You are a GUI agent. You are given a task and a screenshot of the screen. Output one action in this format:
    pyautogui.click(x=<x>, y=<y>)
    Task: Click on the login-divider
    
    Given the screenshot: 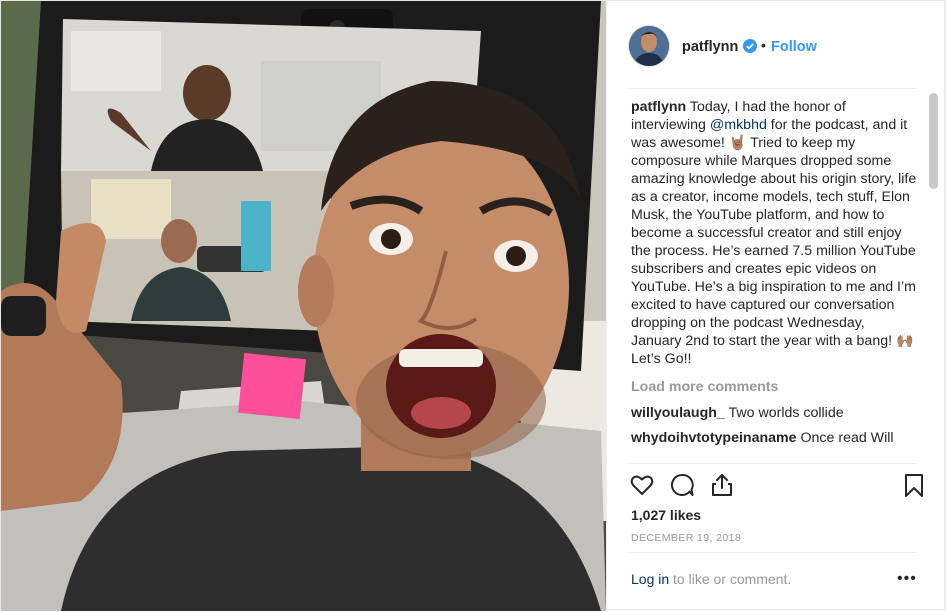 What is the action you would take?
    pyautogui.click(x=773, y=552)
    